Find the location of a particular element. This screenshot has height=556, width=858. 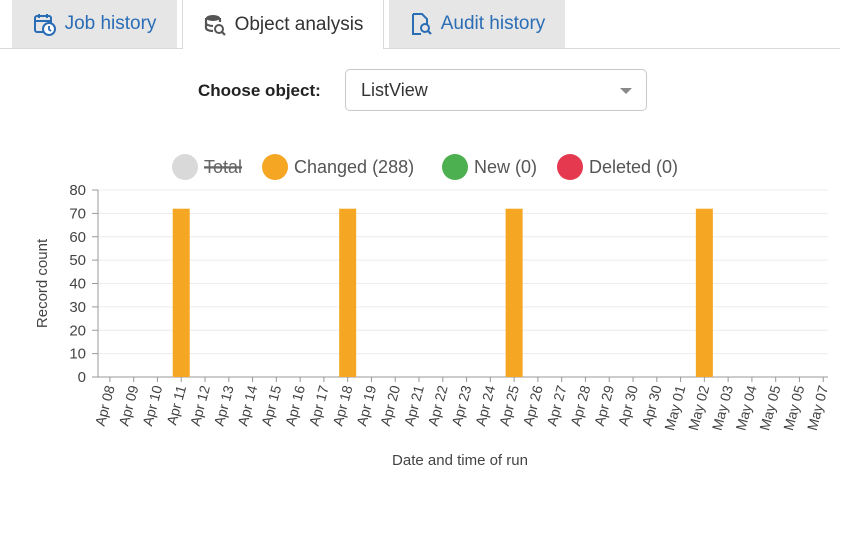

x-tick-label: Apr 28 is located at coordinates (580, 405).